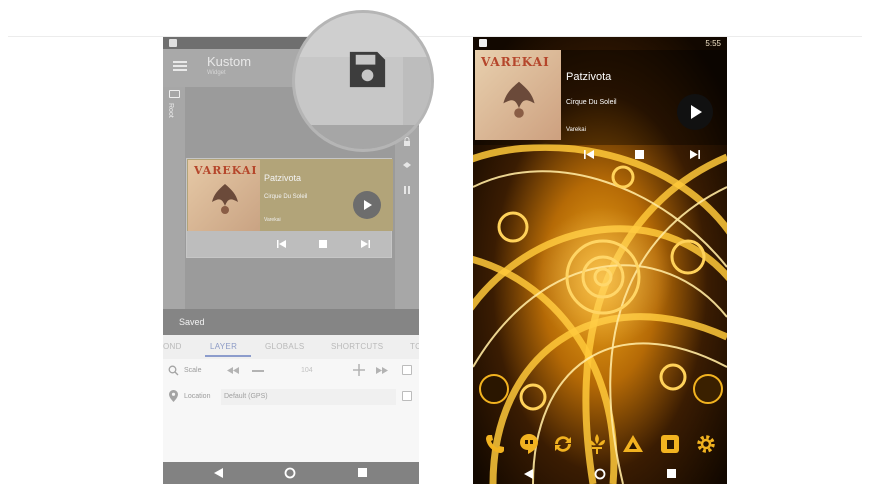 The width and height of the screenshot is (870, 484). I want to click on location-label: Location, so click(197, 396).